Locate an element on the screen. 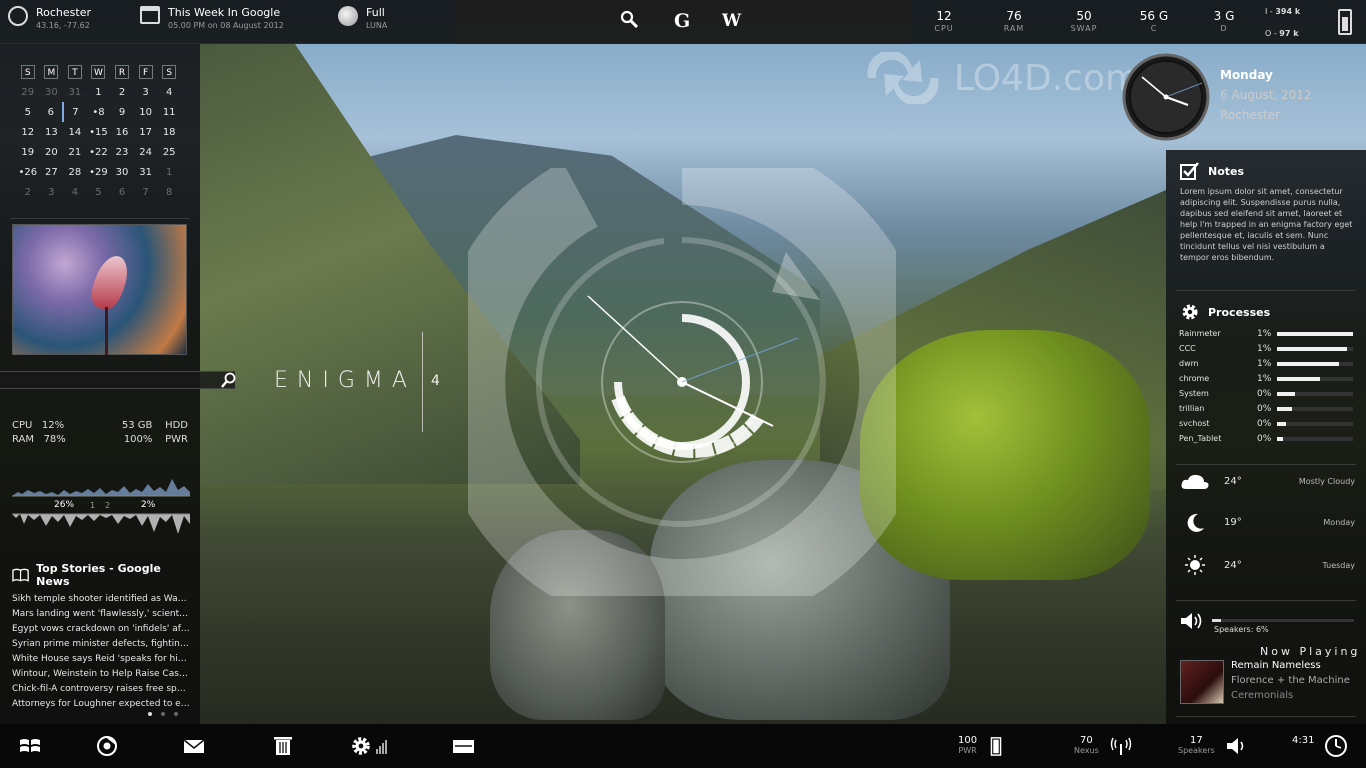  weekday-label: R is located at coordinates (122, 72).